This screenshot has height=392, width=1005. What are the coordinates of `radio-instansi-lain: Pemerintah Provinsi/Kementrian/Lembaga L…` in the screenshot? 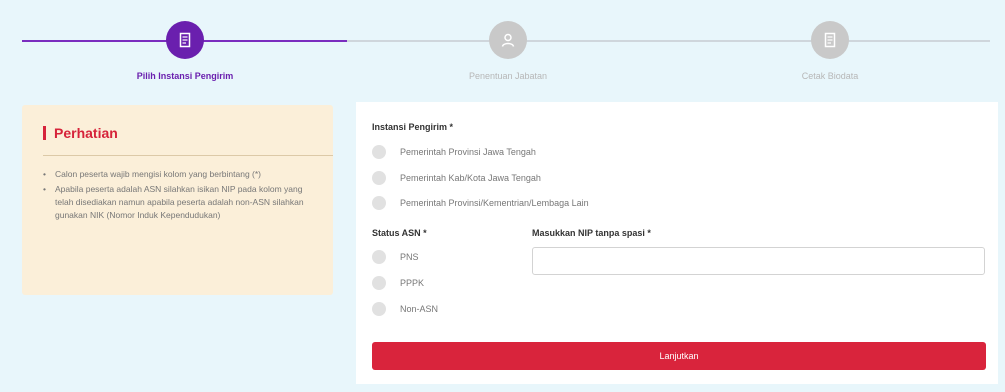 It's located at (480, 203).